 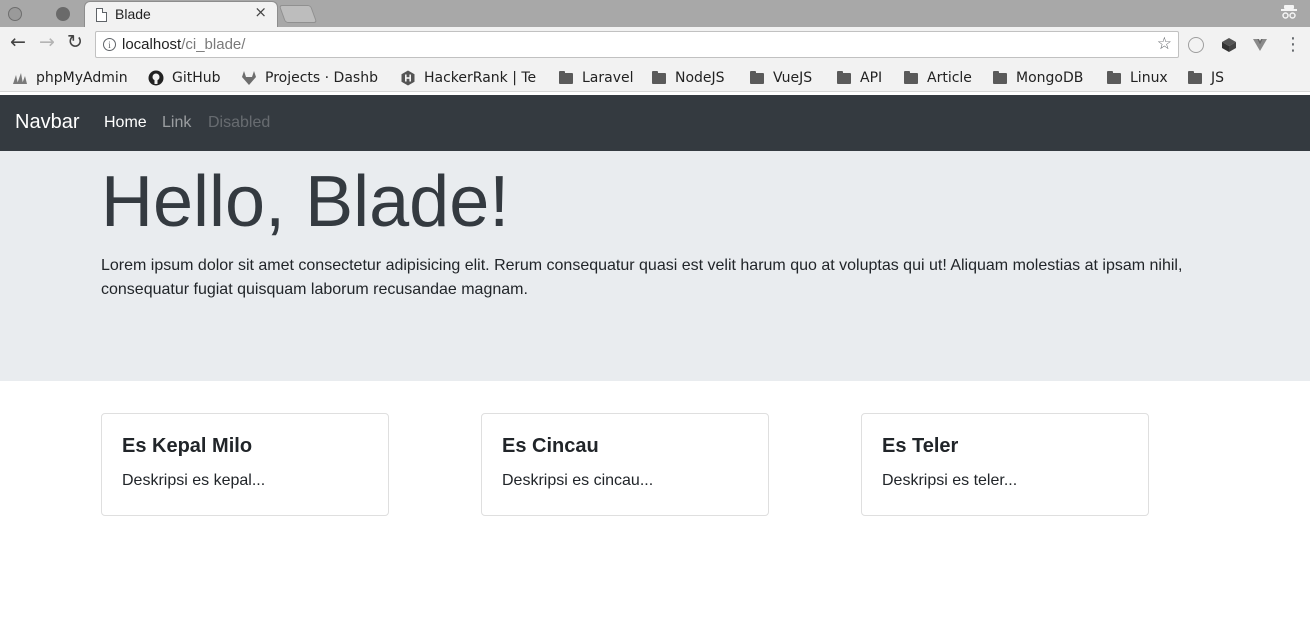 What do you see at coordinates (1293, 45) in the screenshot?
I see `browser-menu-icon: ⋮` at bounding box center [1293, 45].